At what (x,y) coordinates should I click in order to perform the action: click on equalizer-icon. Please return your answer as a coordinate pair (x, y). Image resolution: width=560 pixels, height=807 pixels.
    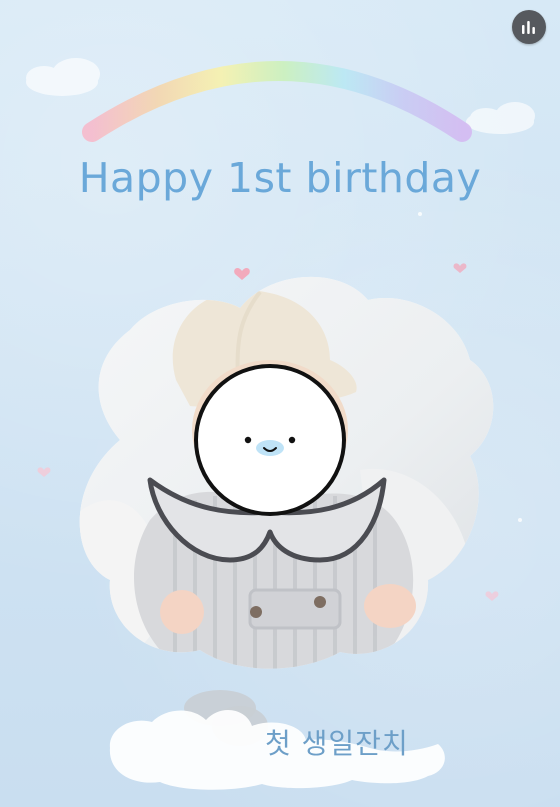
    Looking at the image, I should click on (528, 27).